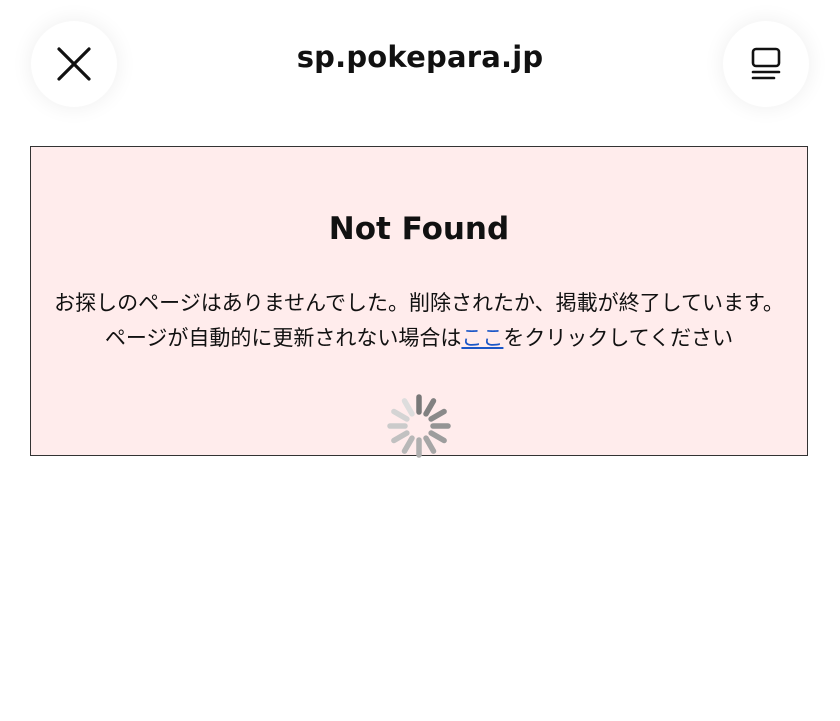 This screenshot has width=840, height=721. What do you see at coordinates (618, 338) in the screenshot?
I see `message-line-2-suffix: をクリックしてください` at bounding box center [618, 338].